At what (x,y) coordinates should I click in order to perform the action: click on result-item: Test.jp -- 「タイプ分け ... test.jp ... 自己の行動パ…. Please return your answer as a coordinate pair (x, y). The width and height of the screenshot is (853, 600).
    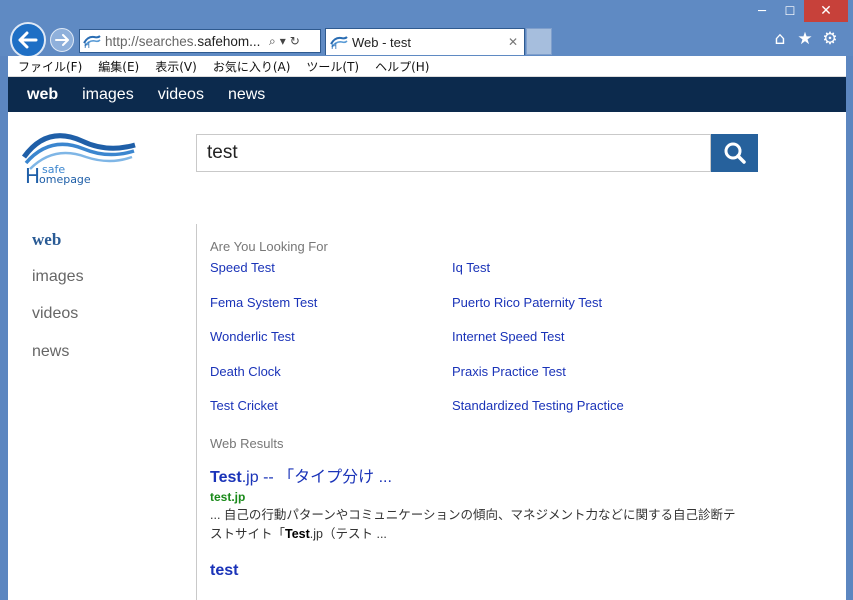
    Looking at the image, I should click on (510, 503).